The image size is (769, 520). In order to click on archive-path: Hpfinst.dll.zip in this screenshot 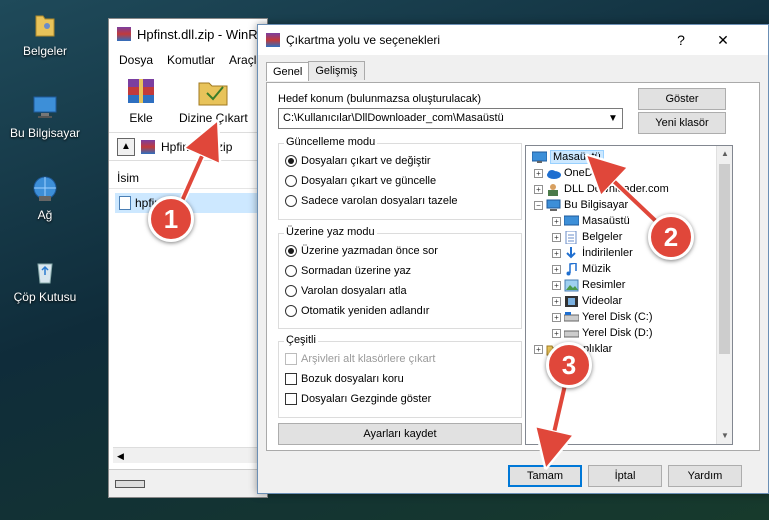, I will do `click(197, 146)`.